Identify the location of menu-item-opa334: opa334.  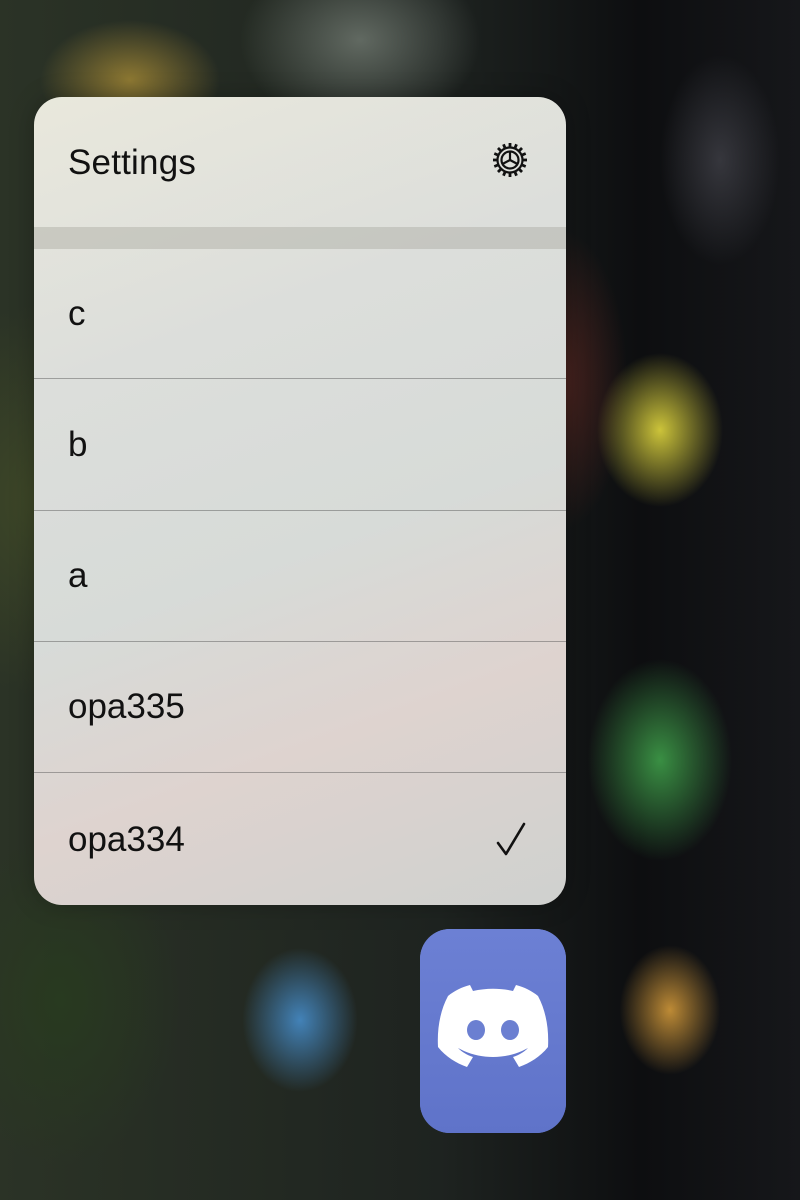
(300, 839).